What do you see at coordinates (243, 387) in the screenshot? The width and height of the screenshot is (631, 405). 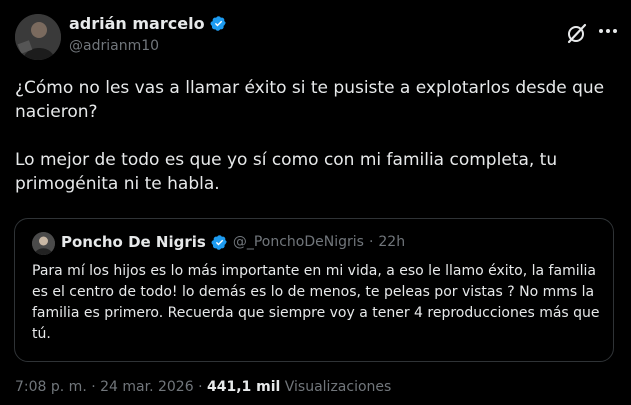 I see `views-count: 441,1 mil` at bounding box center [243, 387].